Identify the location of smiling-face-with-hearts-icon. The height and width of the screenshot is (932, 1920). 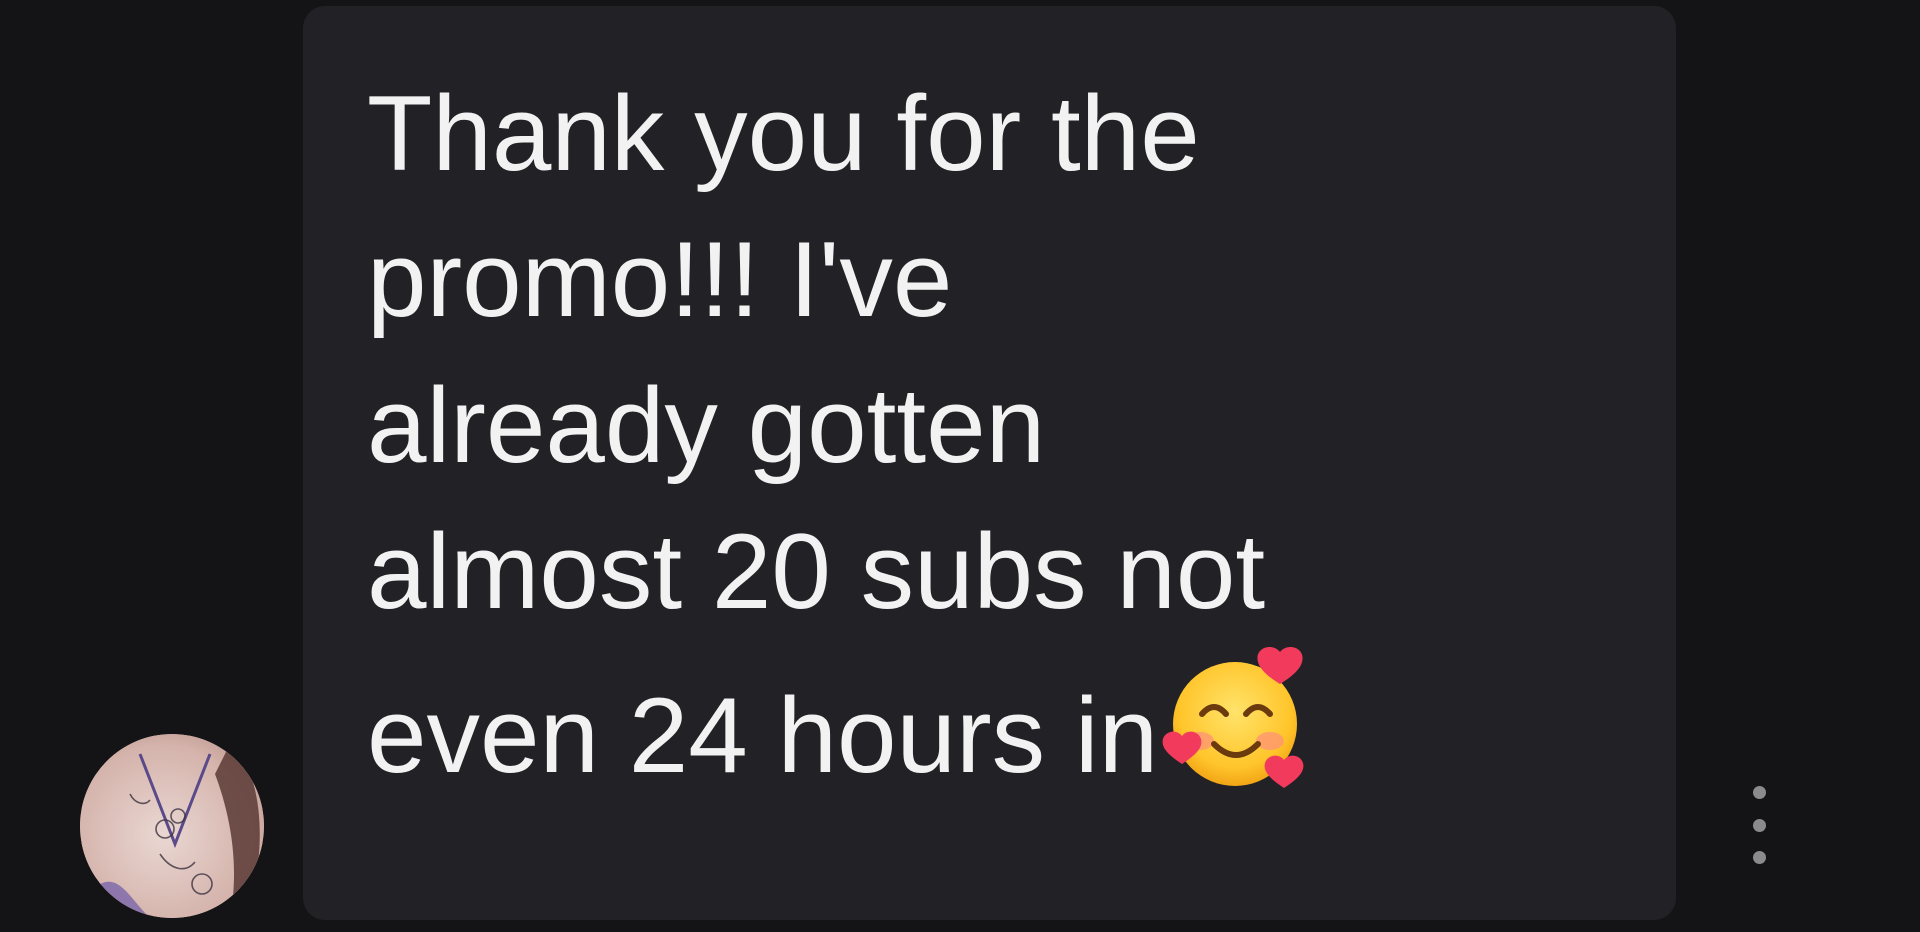
(1237, 719).